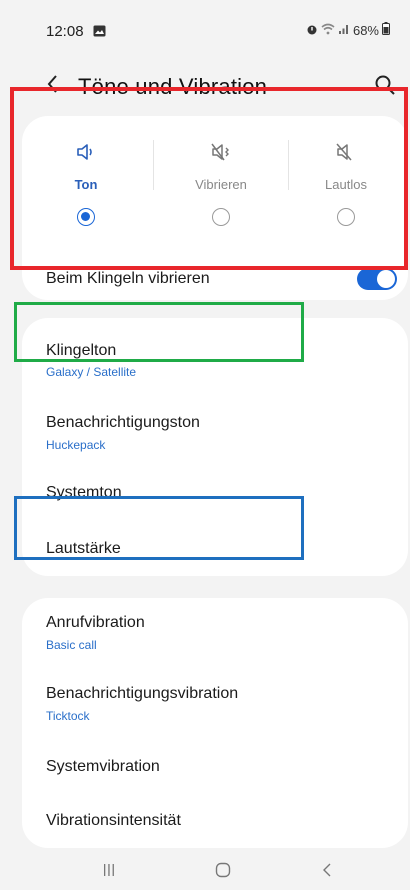  I want to click on ring-vibrate-label: Beim Klingeln vibrieren, so click(128, 278).